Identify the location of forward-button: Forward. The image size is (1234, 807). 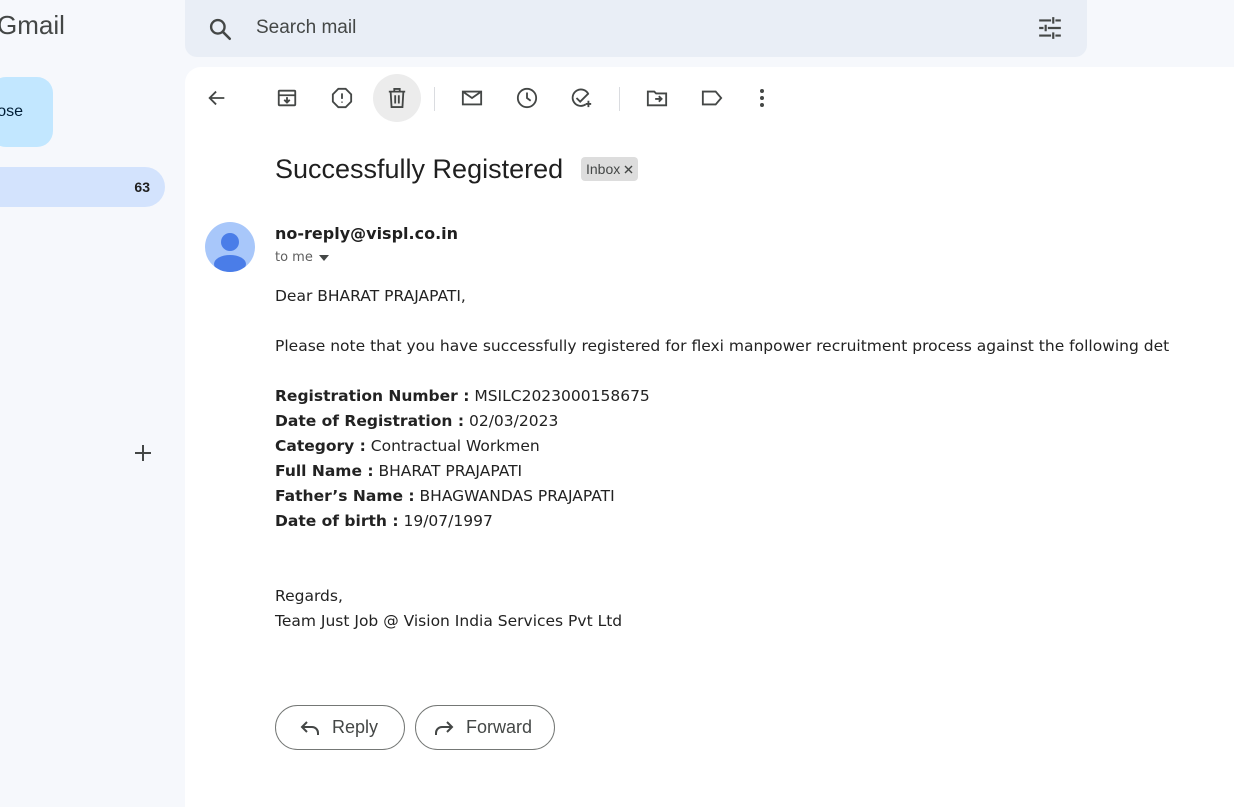
(485, 727).